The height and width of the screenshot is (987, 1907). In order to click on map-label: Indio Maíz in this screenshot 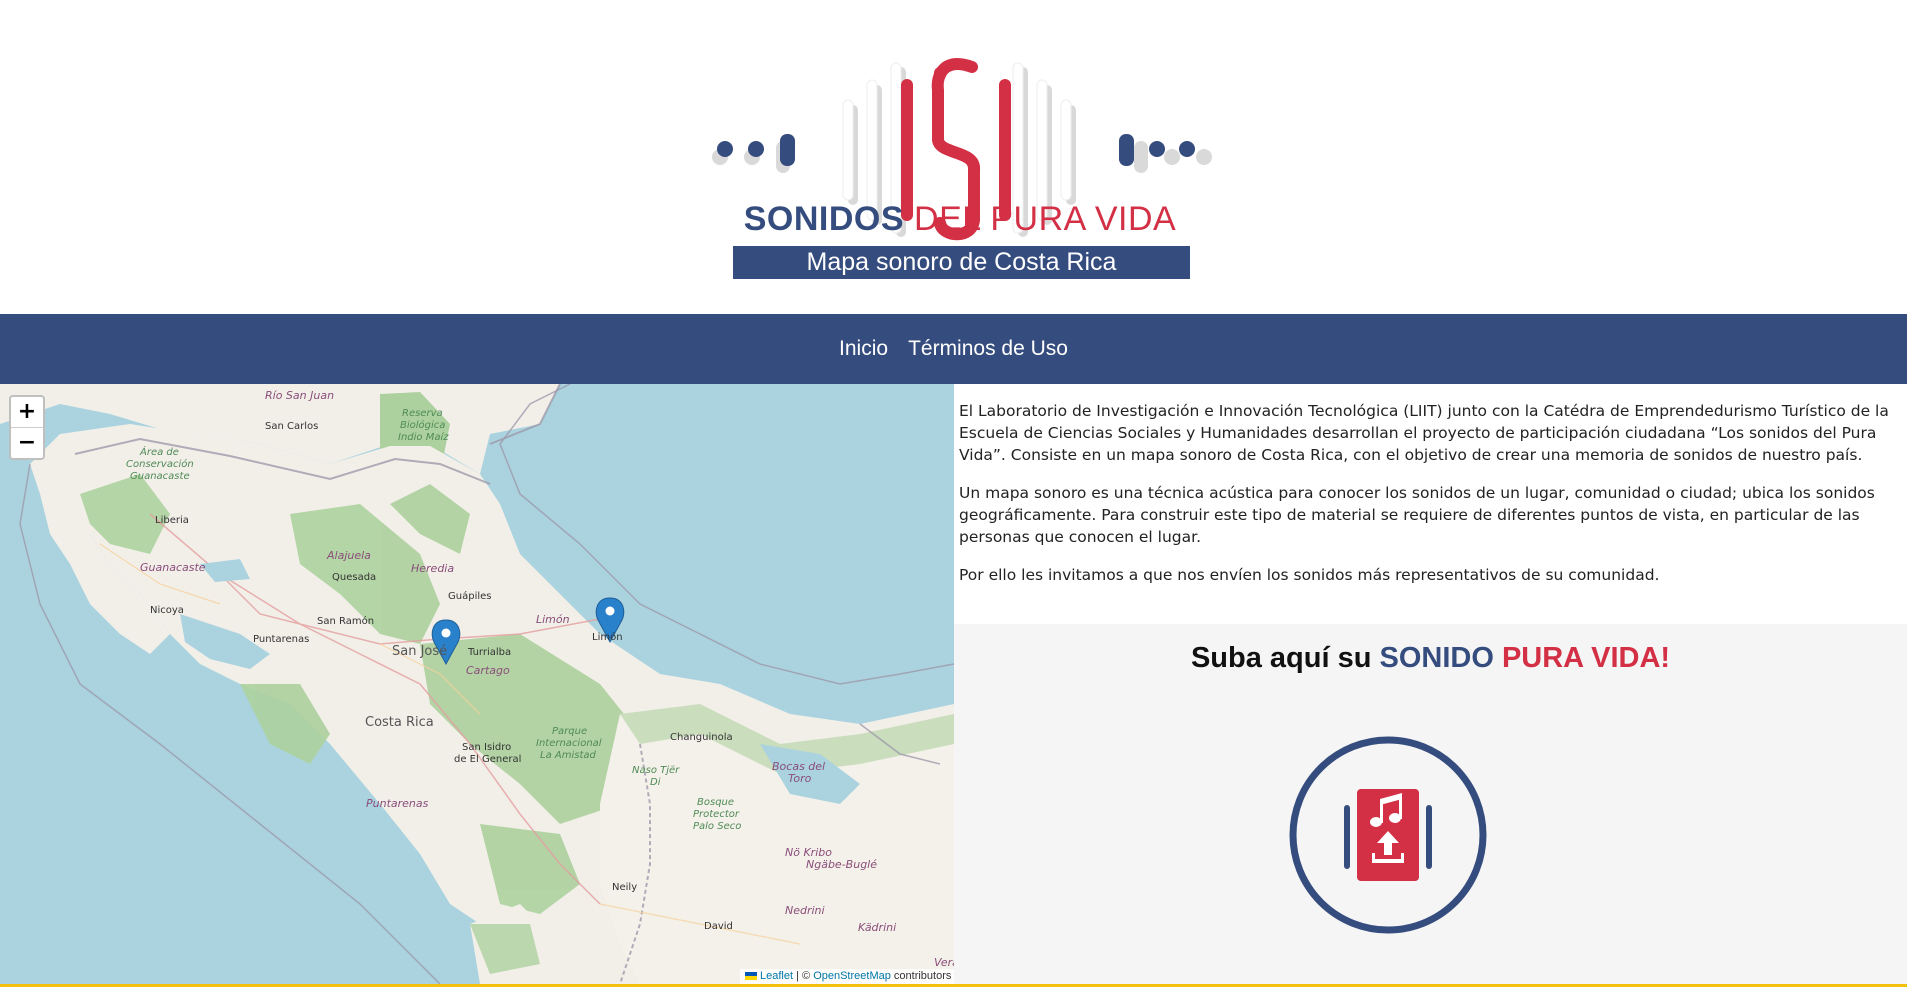, I will do `click(423, 437)`.